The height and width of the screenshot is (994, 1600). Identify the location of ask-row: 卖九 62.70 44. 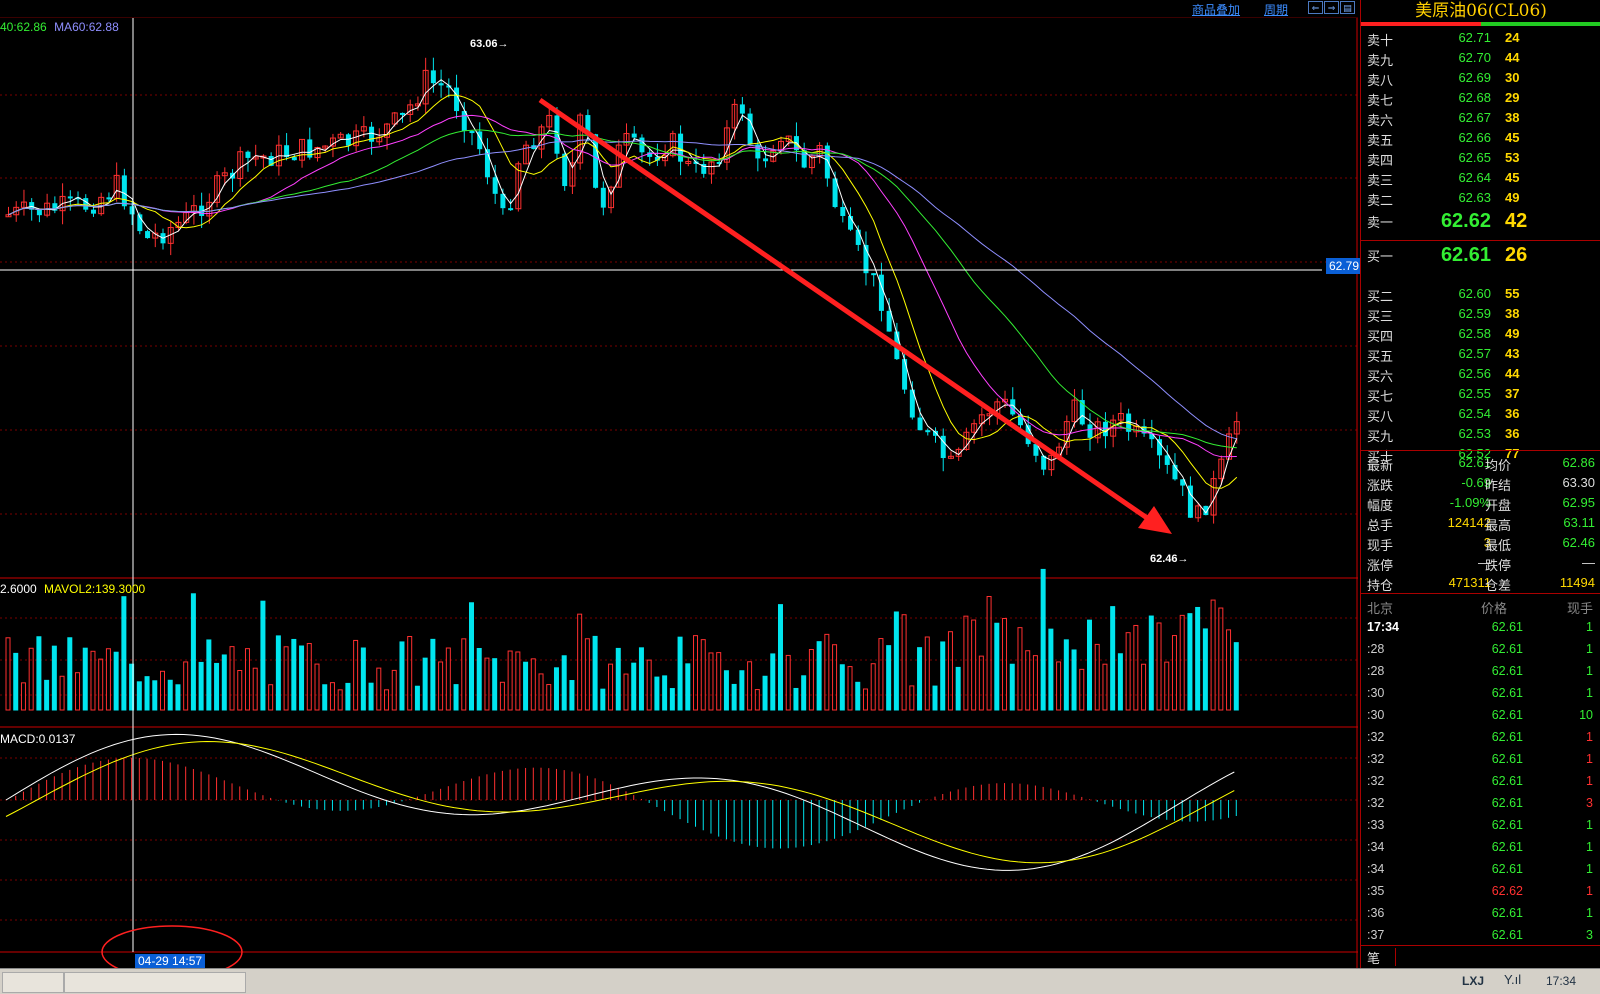
(1480, 58).